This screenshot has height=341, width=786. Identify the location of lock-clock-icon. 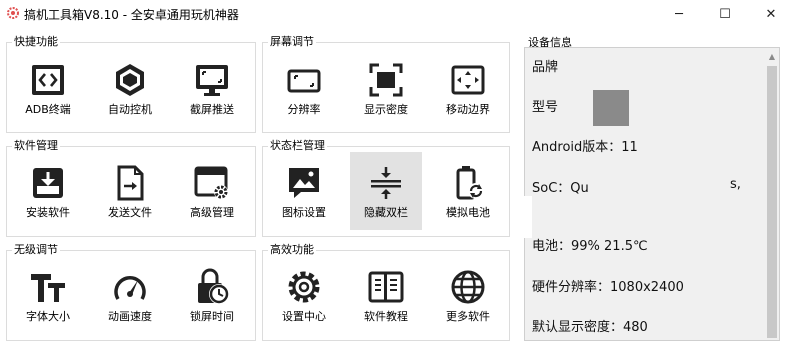
(213, 286).